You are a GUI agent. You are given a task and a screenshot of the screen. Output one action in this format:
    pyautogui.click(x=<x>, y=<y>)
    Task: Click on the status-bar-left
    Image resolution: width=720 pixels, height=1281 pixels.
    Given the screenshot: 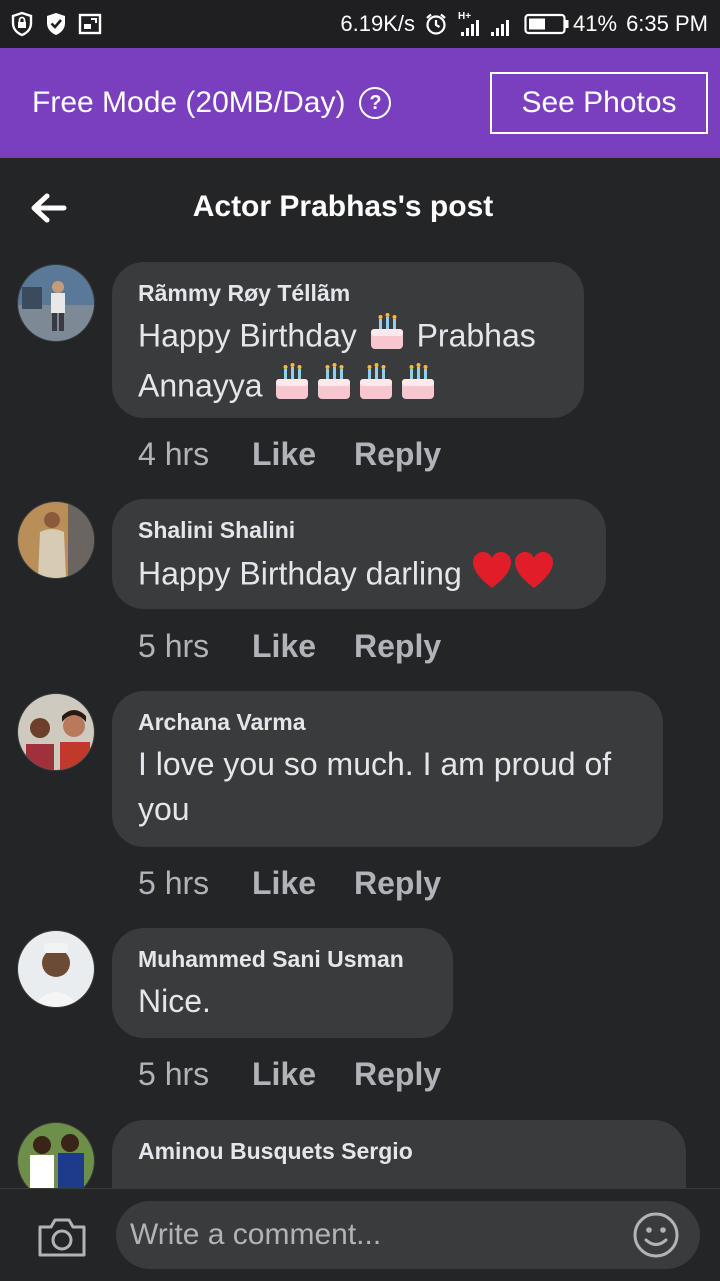 What is the action you would take?
    pyautogui.click(x=56, y=24)
    